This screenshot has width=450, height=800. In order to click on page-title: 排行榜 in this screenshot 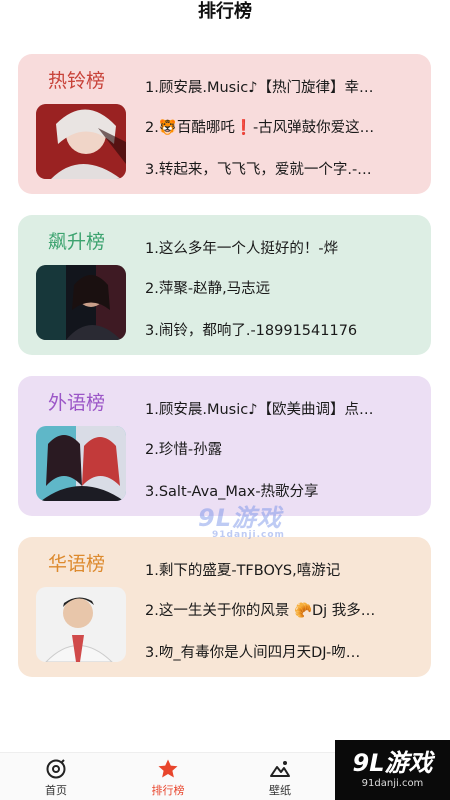, I will do `click(225, 11)`.